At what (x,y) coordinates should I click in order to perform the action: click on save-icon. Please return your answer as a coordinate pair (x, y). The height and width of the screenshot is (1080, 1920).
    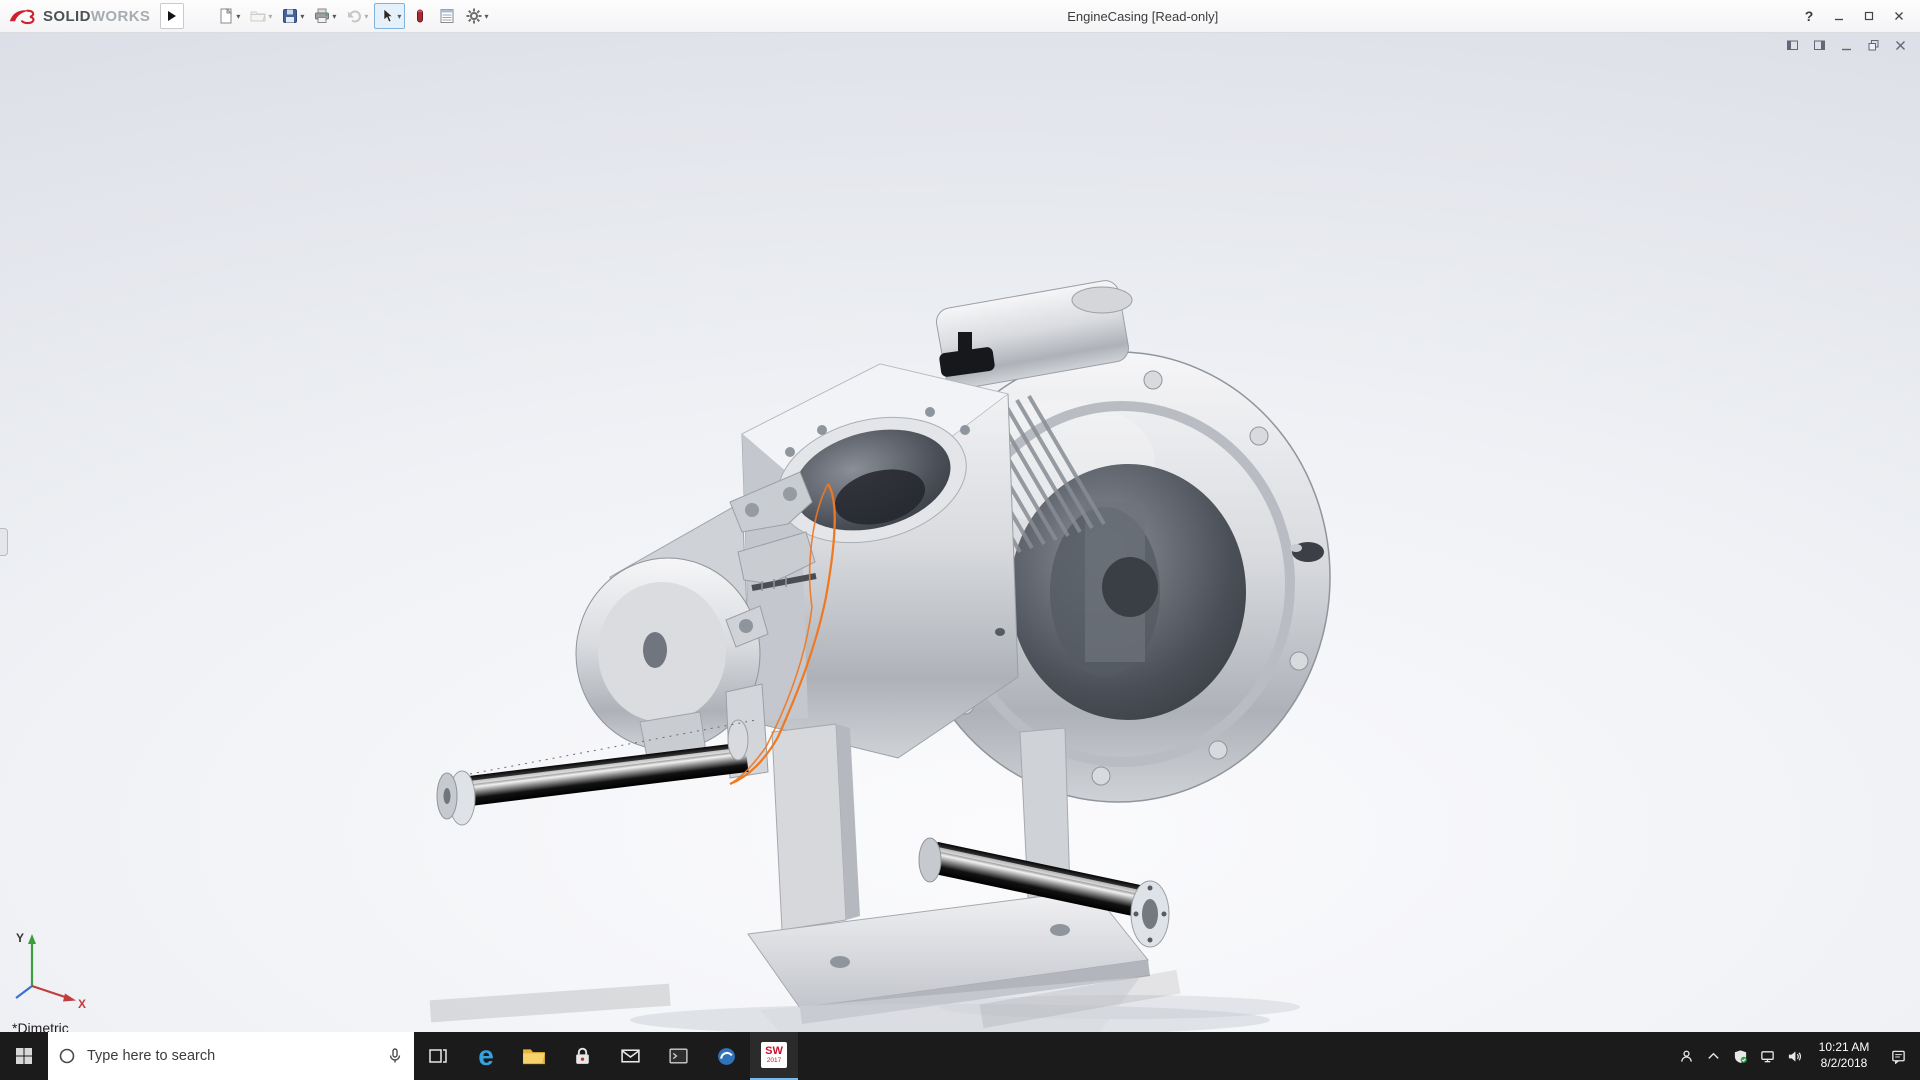
    Looking at the image, I should click on (290, 16).